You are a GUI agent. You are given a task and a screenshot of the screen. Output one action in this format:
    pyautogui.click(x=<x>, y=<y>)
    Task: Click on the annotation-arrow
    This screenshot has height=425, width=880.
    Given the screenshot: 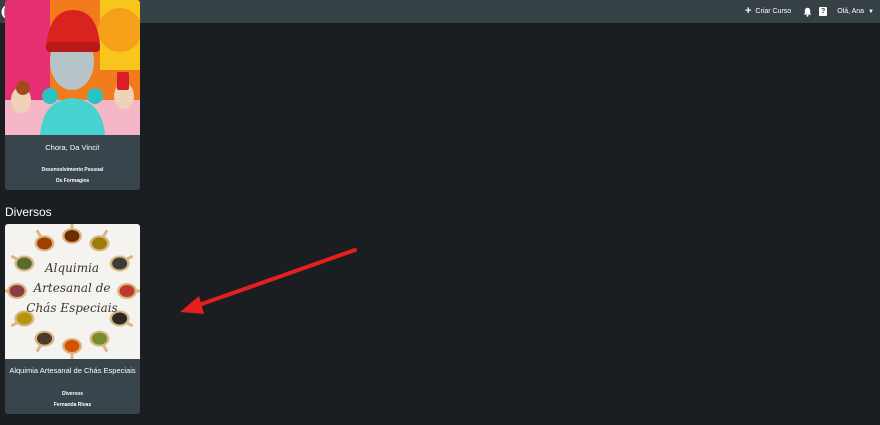 What is the action you would take?
    pyautogui.click(x=268, y=281)
    